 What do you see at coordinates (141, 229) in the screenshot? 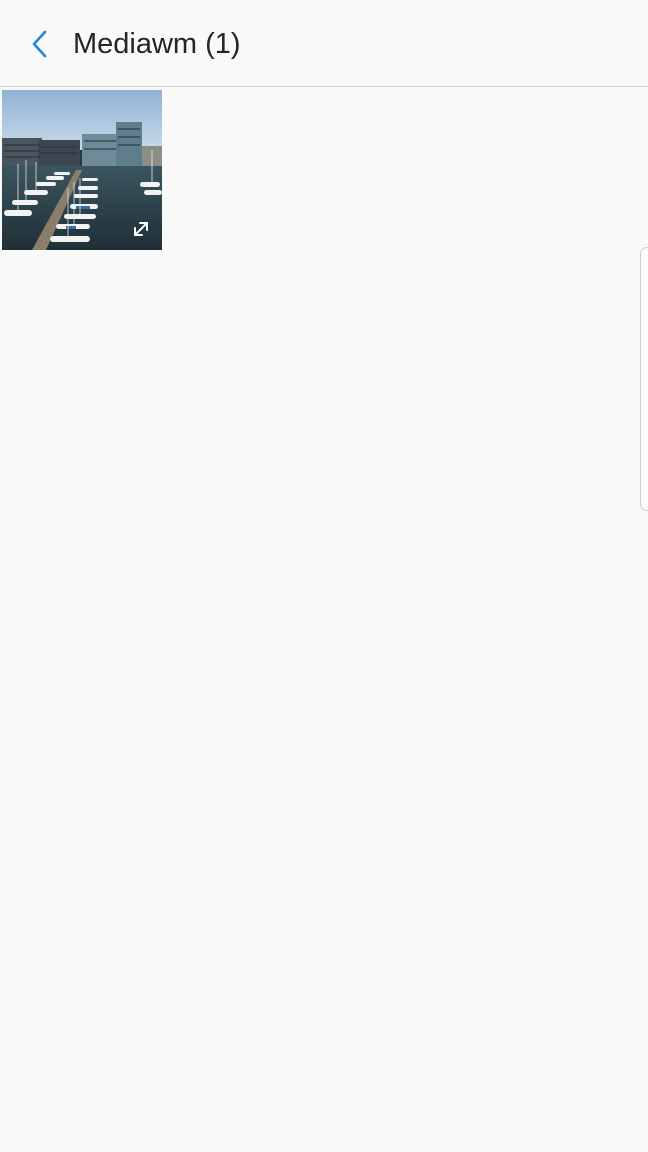
I see `expand-icon` at bounding box center [141, 229].